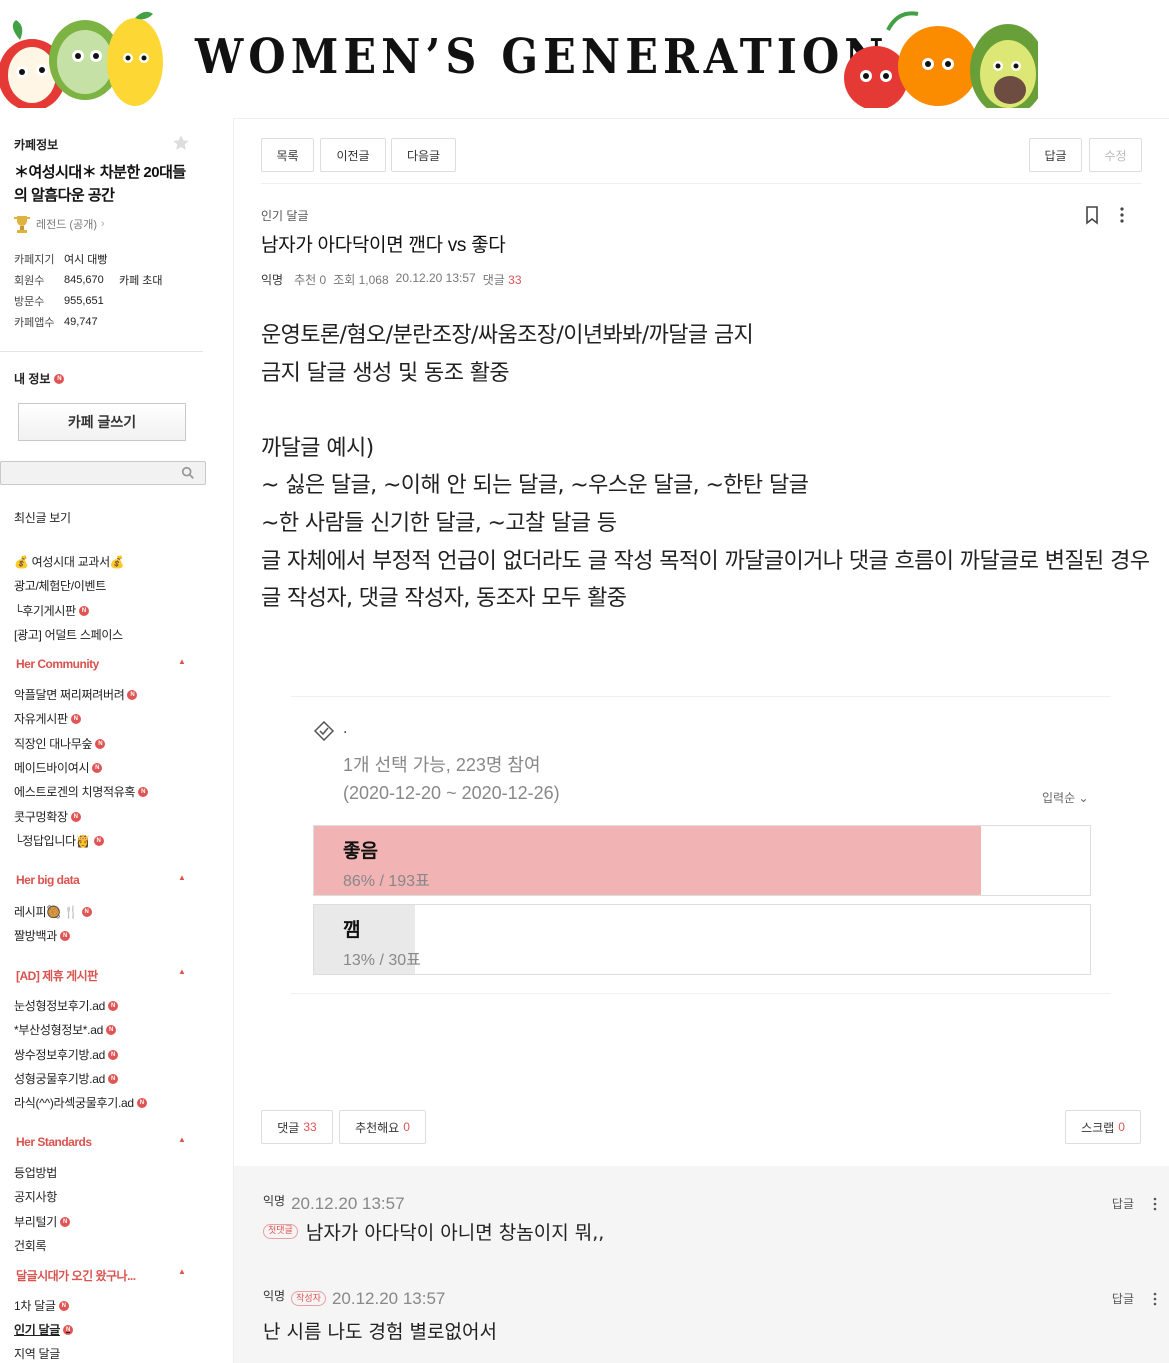 The height and width of the screenshot is (1363, 1169). Describe the element at coordinates (48, 880) in the screenshot. I see `group-her-big-data: Her big data` at that location.